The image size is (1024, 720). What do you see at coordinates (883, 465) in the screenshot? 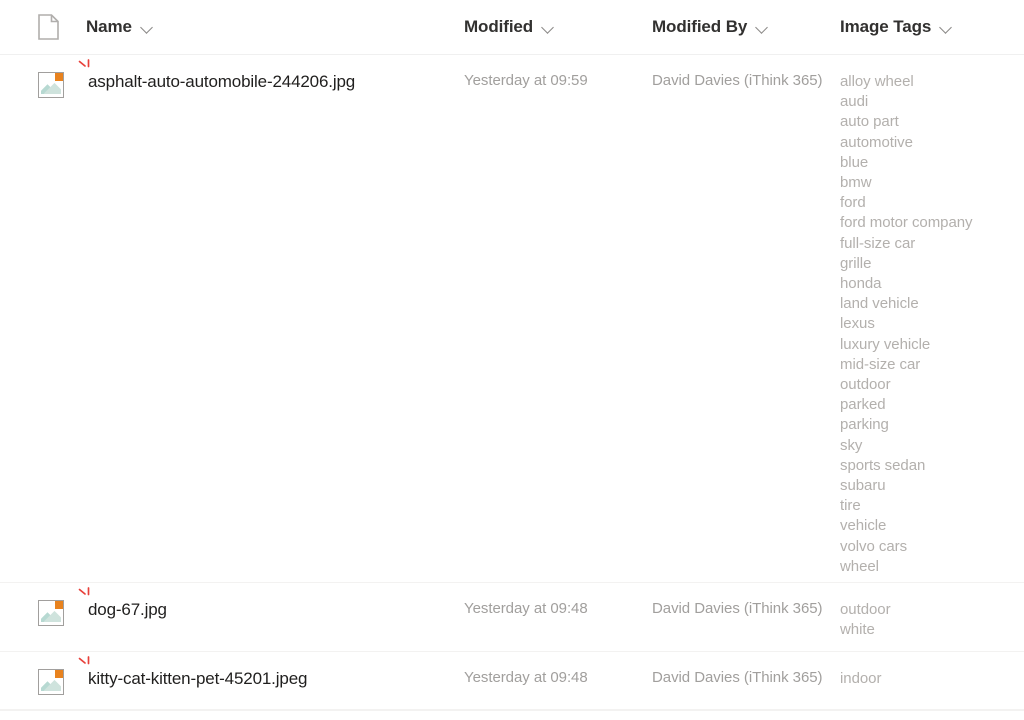
I see `image-tag: sports sedan` at bounding box center [883, 465].